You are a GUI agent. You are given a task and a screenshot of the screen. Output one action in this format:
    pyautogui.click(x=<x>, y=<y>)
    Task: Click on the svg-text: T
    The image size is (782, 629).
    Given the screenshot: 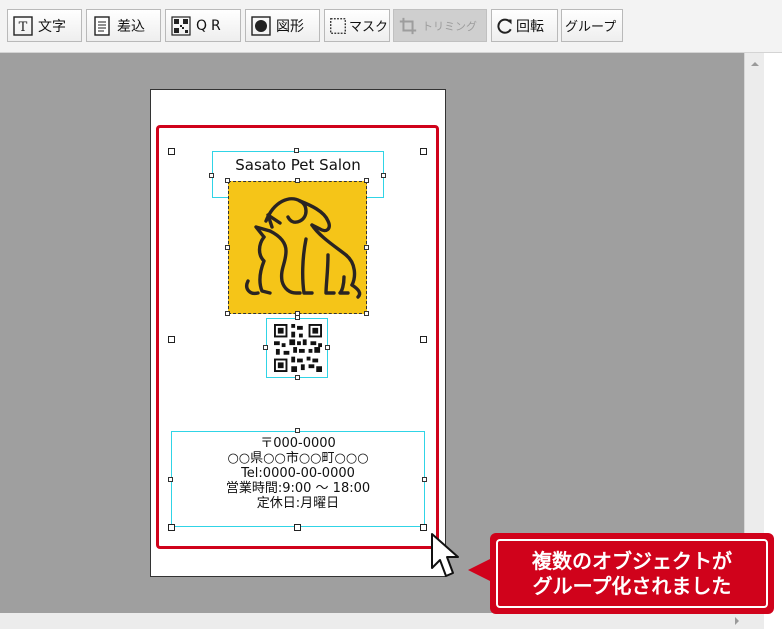 What is the action you would take?
    pyautogui.click(x=23, y=27)
    